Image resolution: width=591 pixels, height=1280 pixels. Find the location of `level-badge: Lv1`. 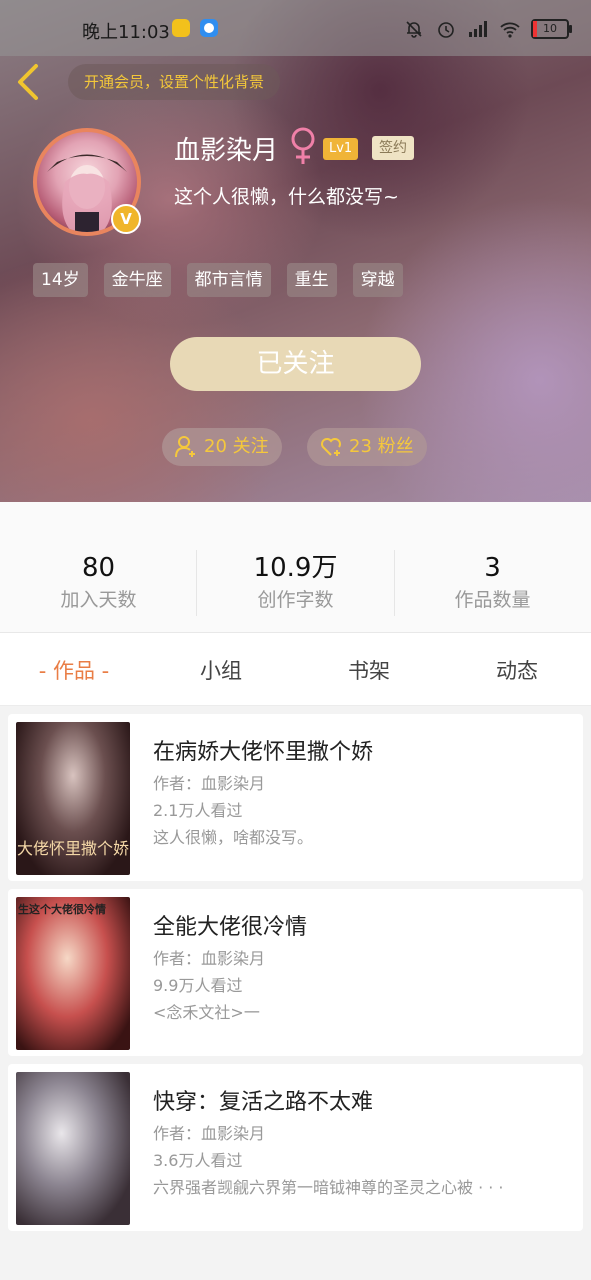

level-badge: Lv1 is located at coordinates (341, 149).